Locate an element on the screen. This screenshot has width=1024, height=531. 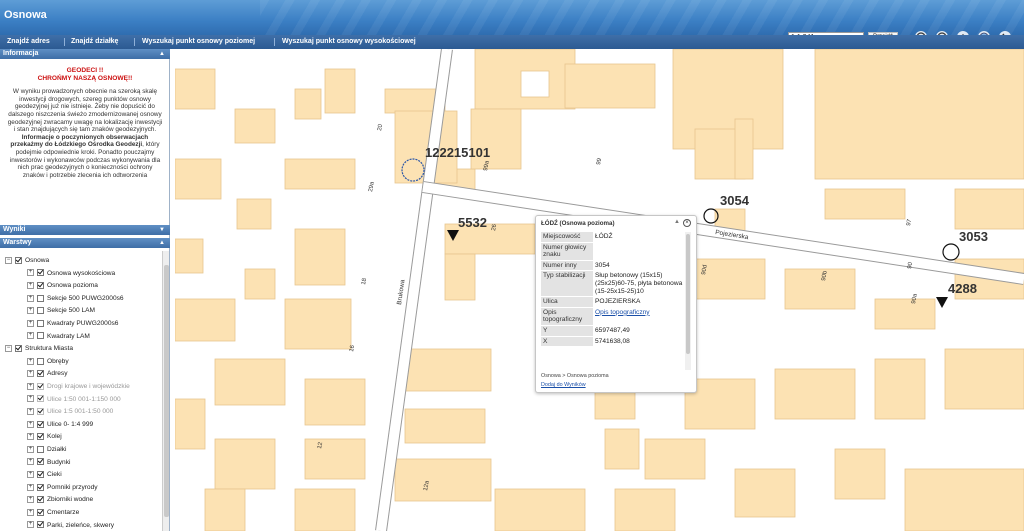
info-panel-header: Informacja ▲ is located at coordinates (85, 54).